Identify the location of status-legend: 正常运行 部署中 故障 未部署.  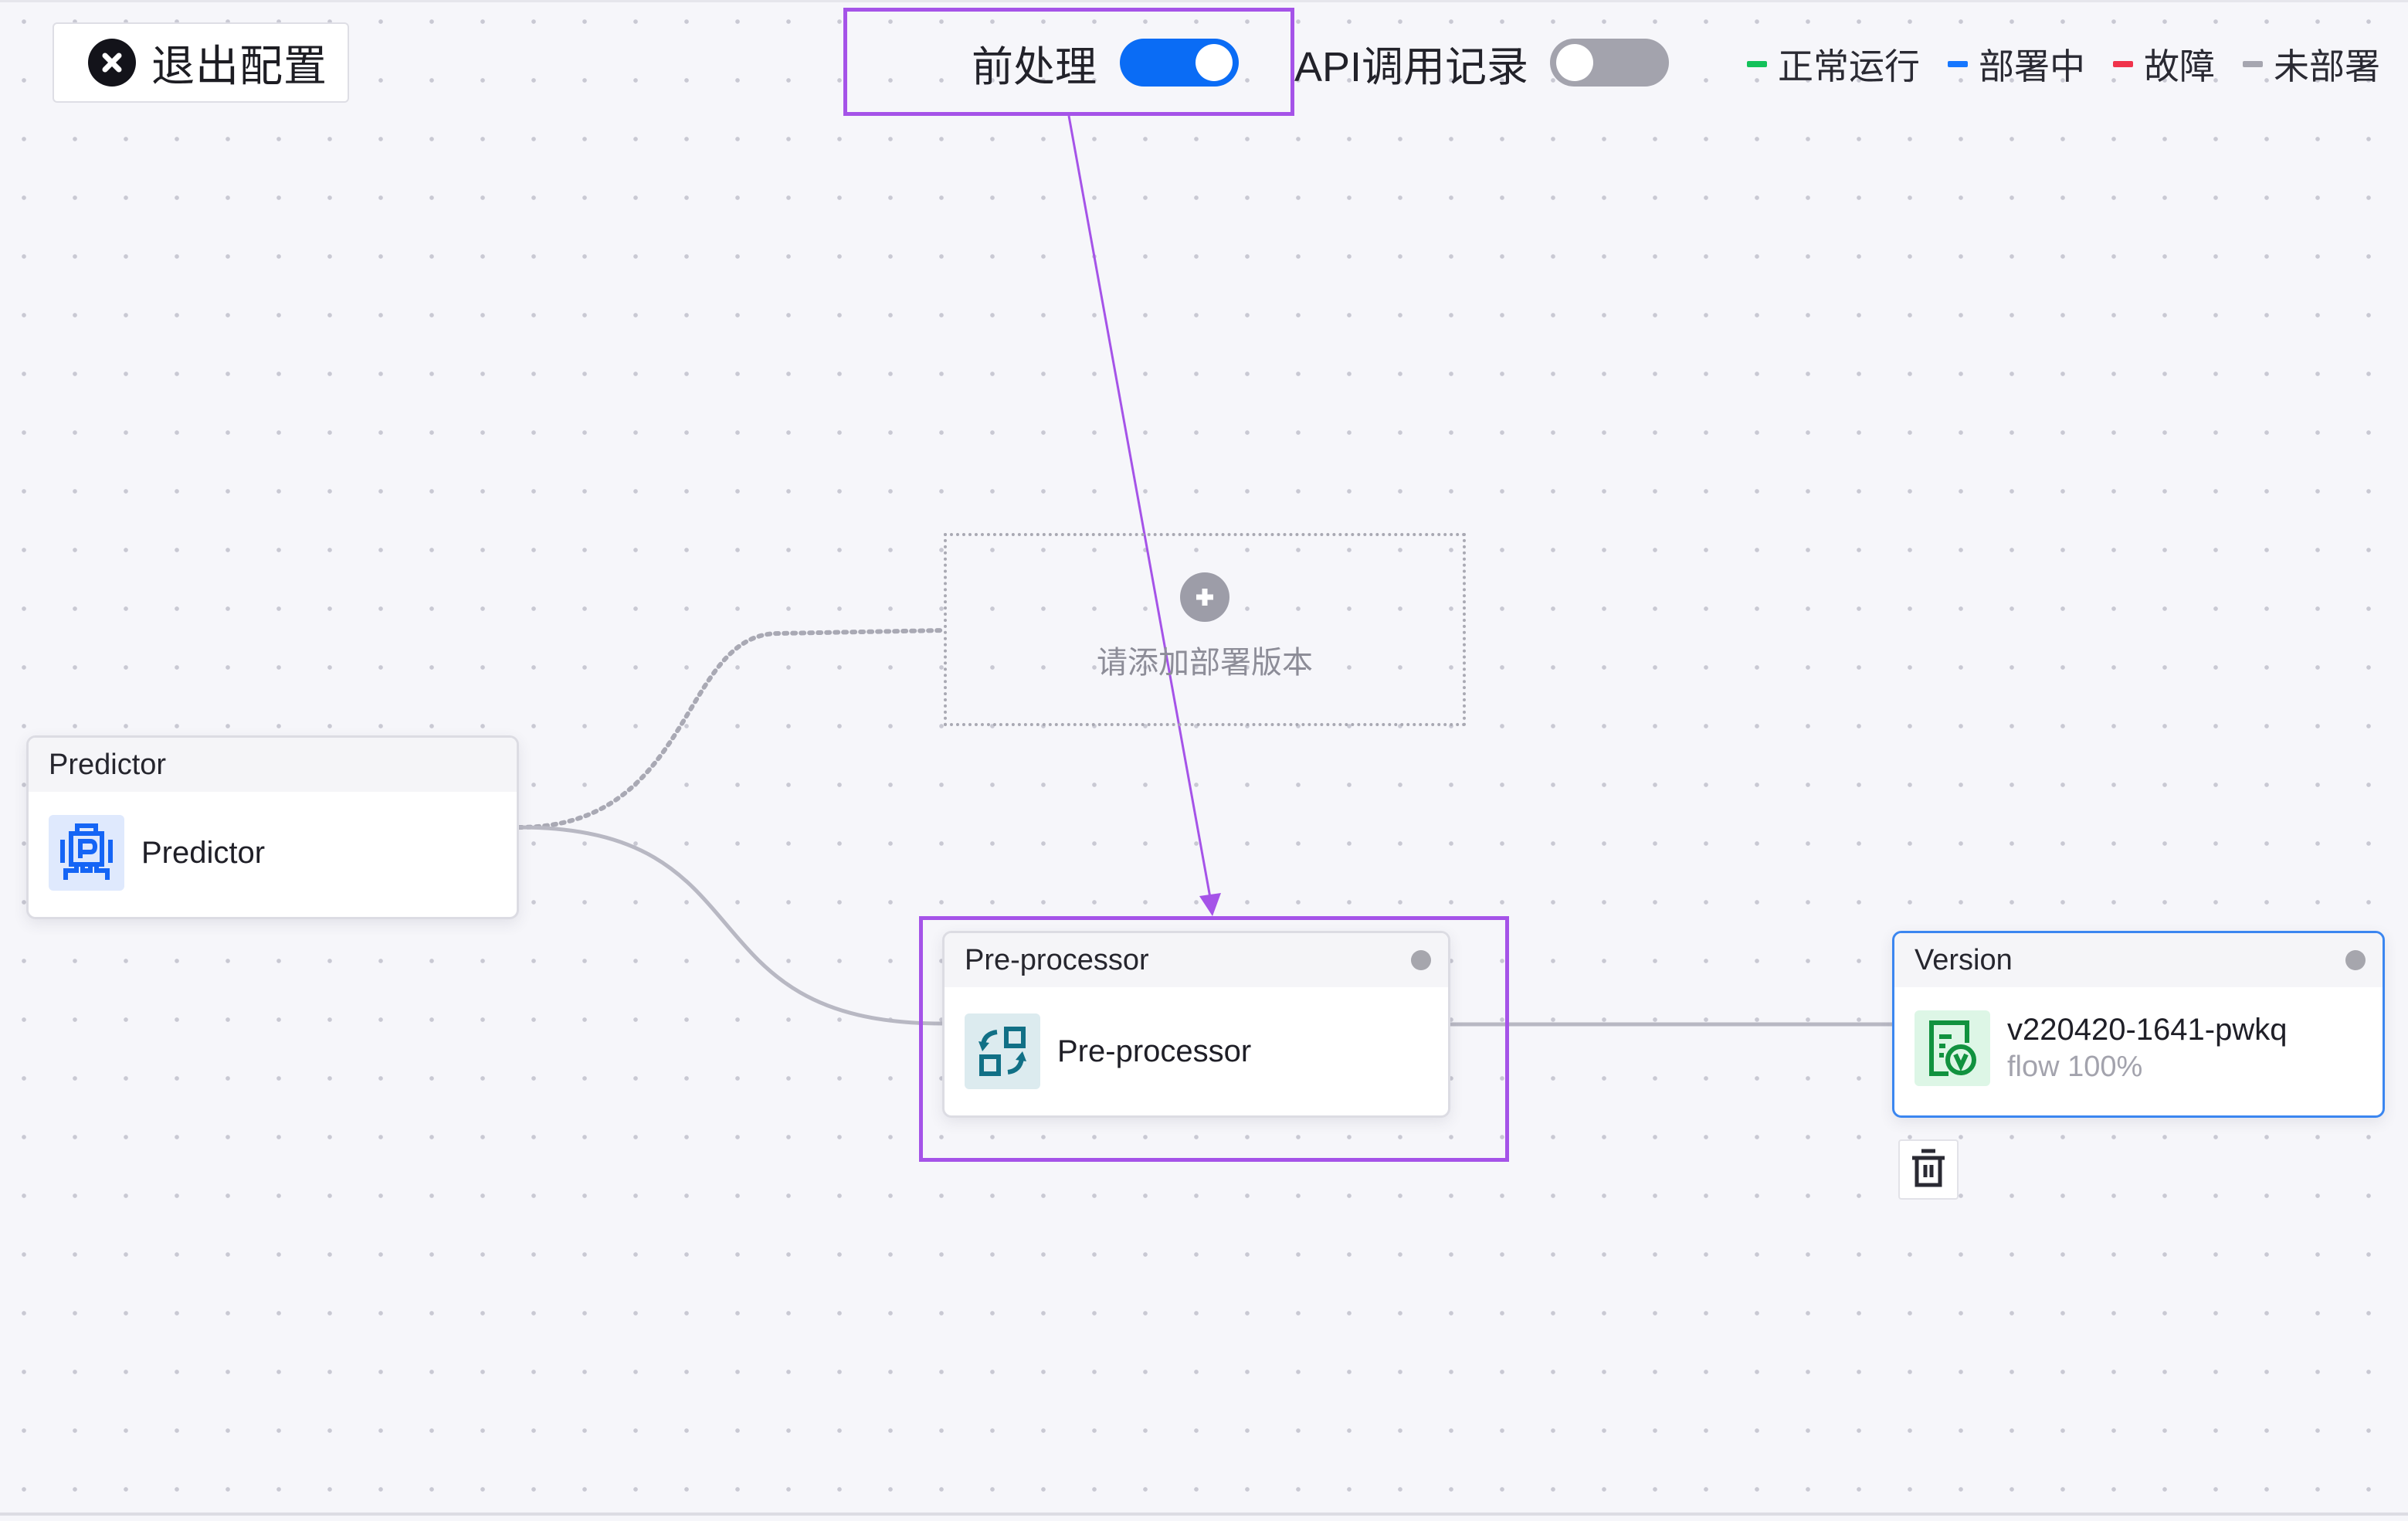
(2063, 64).